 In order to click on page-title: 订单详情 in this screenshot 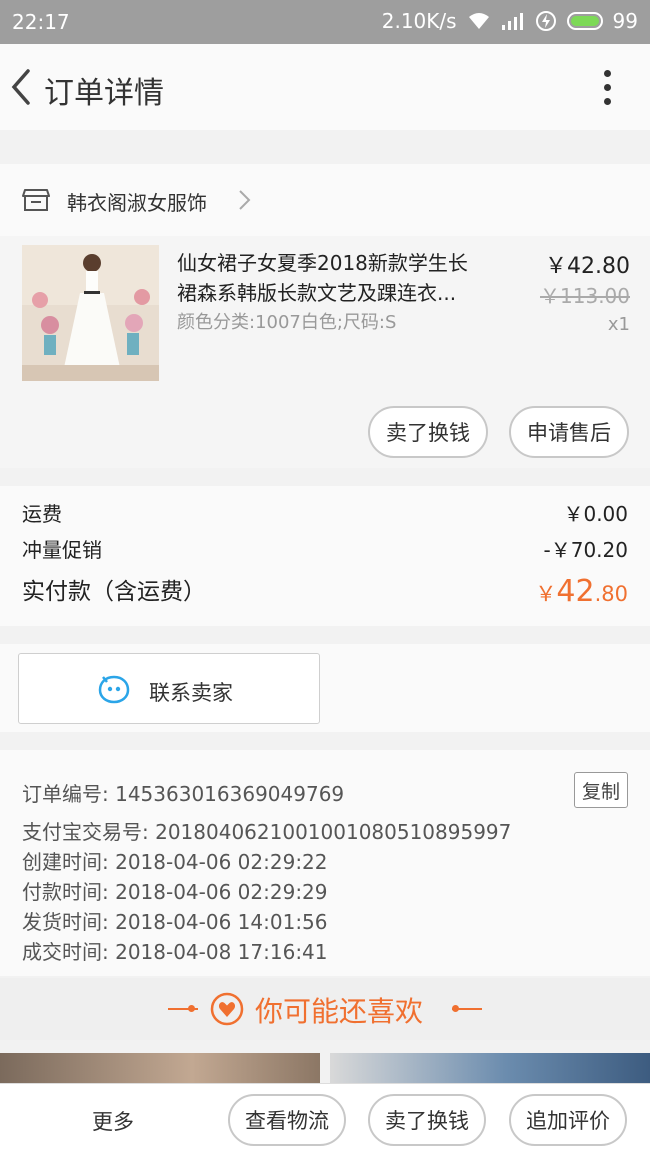, I will do `click(104, 93)`.